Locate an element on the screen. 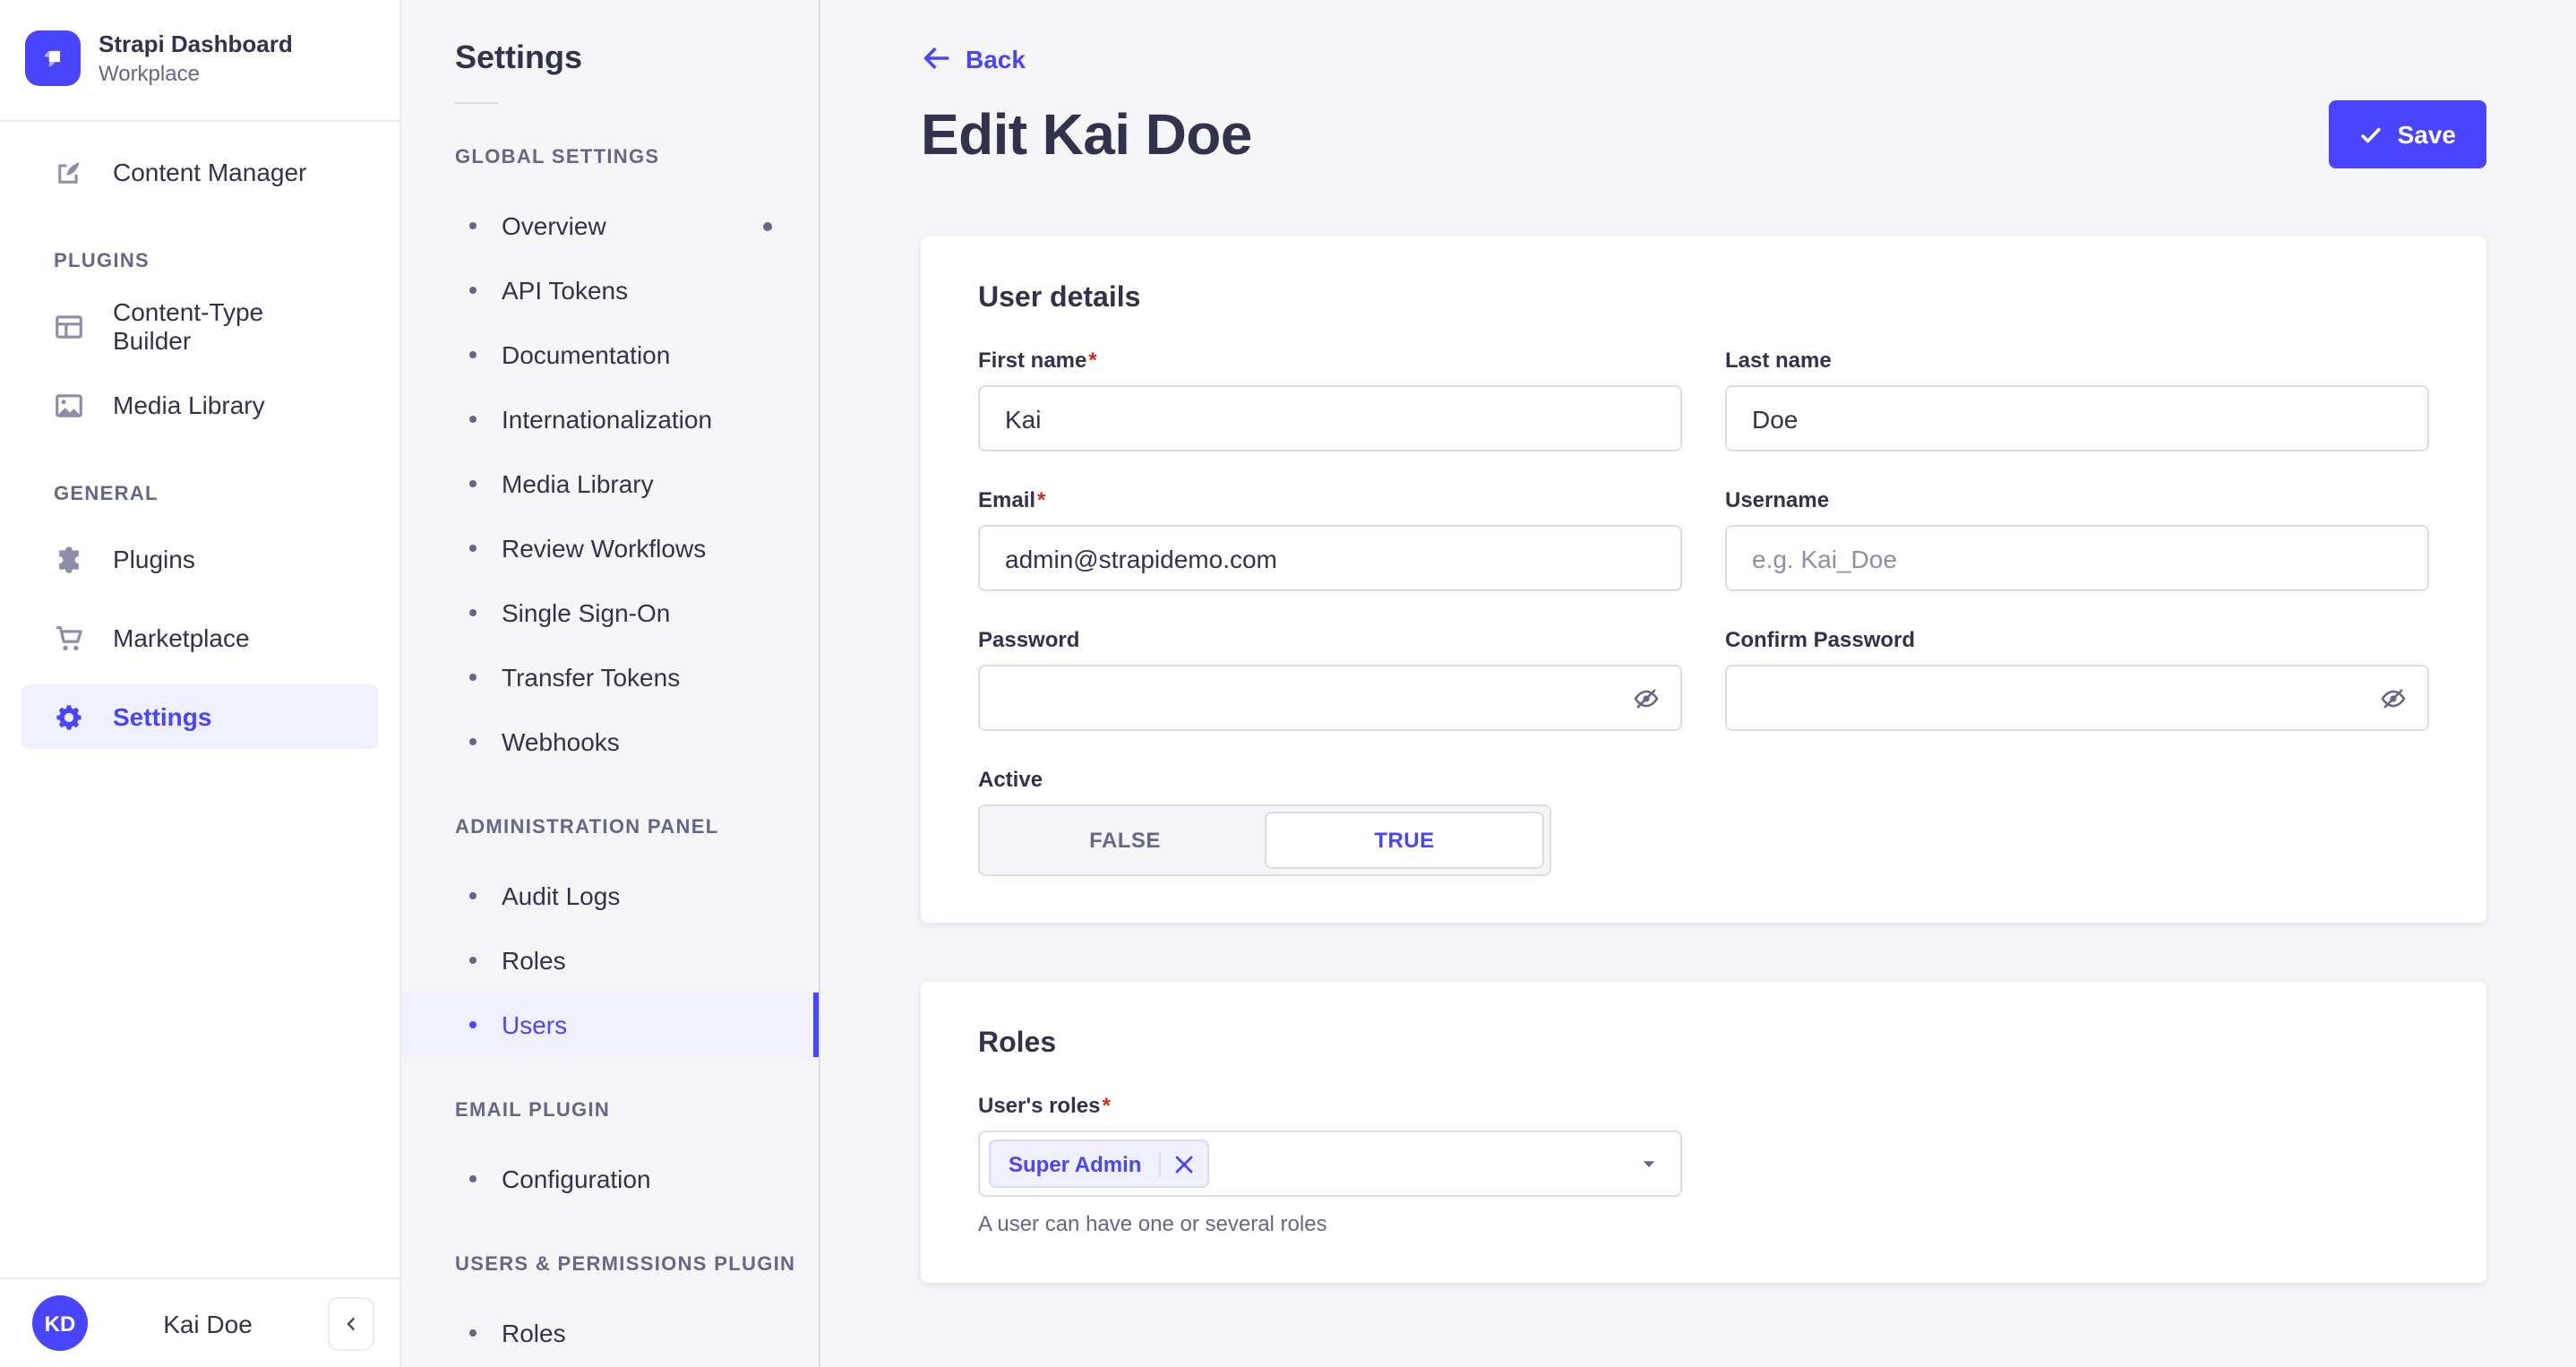  subnav-item-label: Internationalization is located at coordinates (607, 419).